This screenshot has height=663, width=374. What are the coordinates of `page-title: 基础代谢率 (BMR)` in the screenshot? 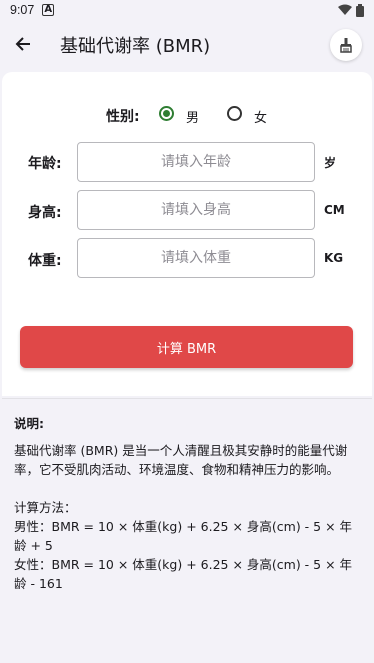 It's located at (135, 46).